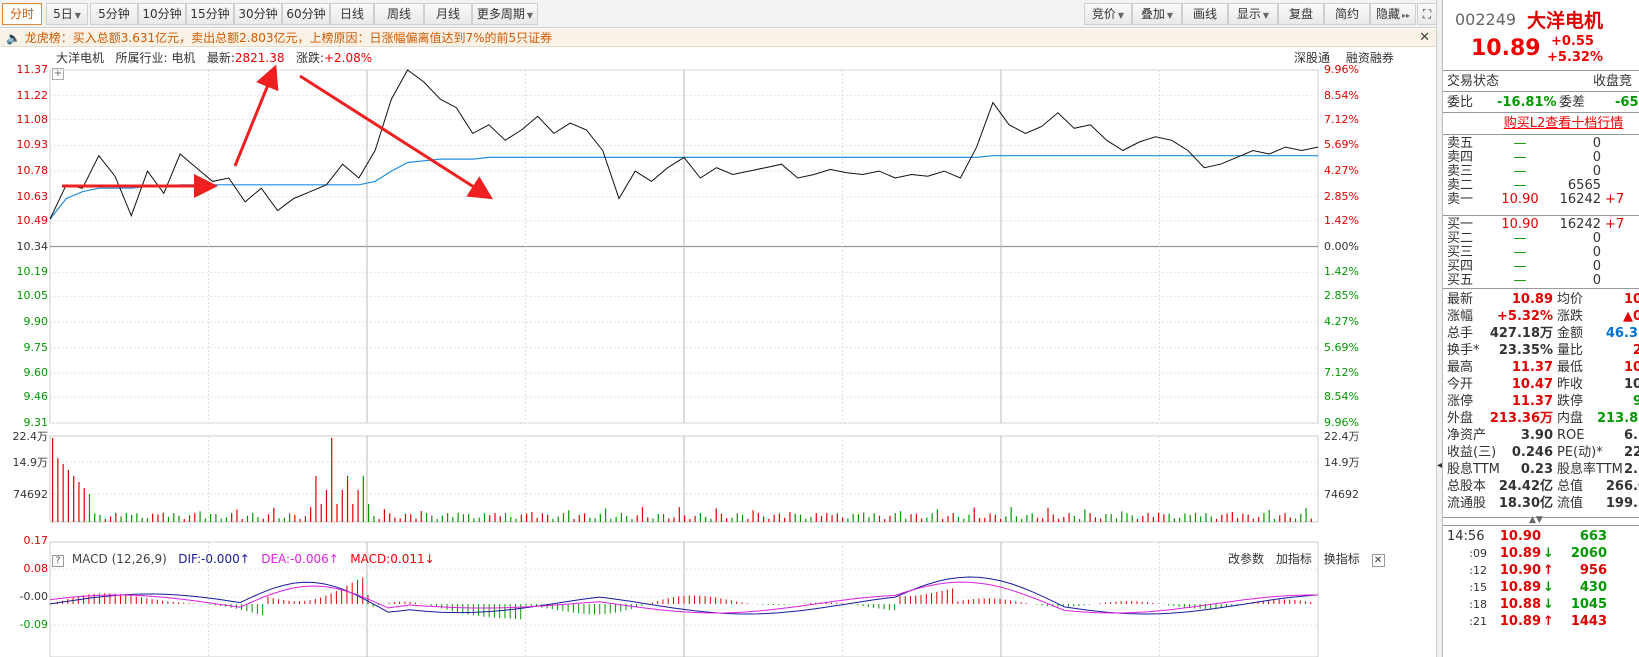 This screenshot has height=657, width=1639. I want to click on ask-row-3-label: 卖三, so click(1460, 171).